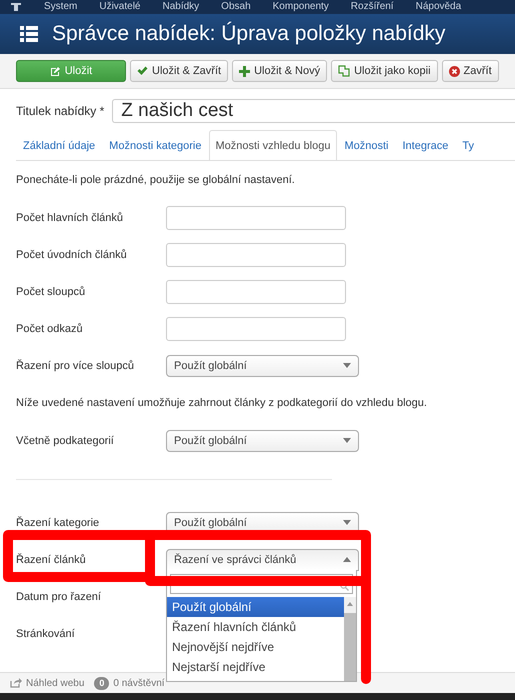  Describe the element at coordinates (60, 111) in the screenshot. I see `field-label: Titulek nabídky *` at that location.